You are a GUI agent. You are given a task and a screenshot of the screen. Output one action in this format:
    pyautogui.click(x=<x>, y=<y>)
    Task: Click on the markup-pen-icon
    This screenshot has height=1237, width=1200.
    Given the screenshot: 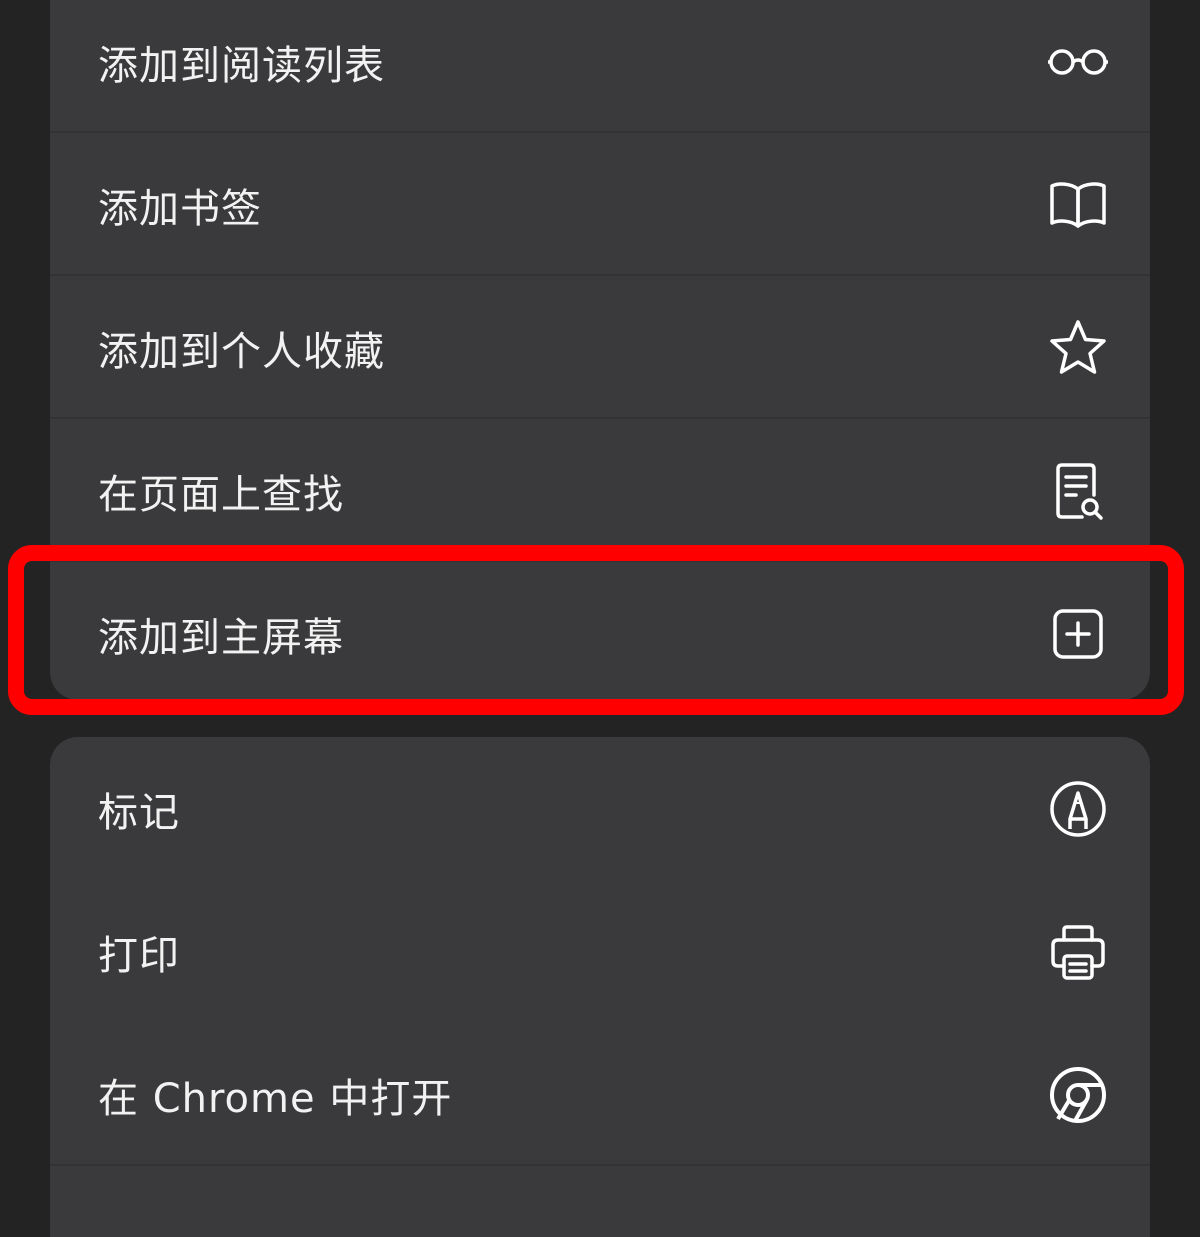 What is the action you would take?
    pyautogui.click(x=1078, y=809)
    